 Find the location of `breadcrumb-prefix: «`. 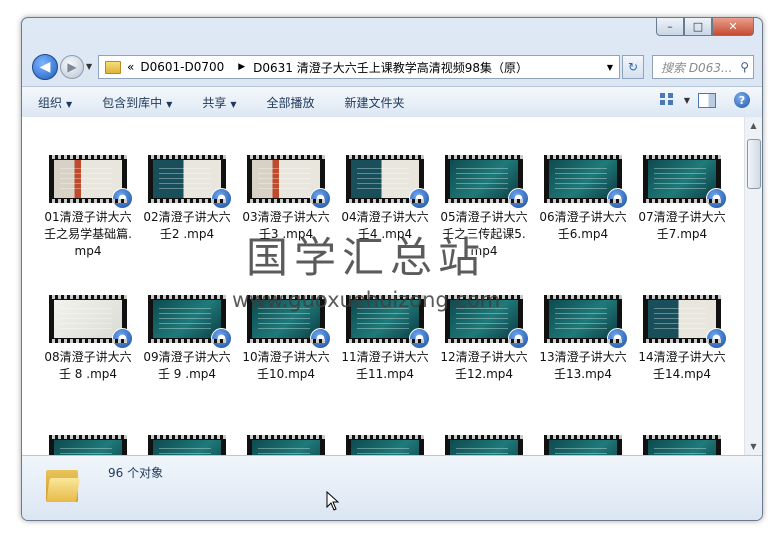

breadcrumb-prefix: « is located at coordinates (130, 67).